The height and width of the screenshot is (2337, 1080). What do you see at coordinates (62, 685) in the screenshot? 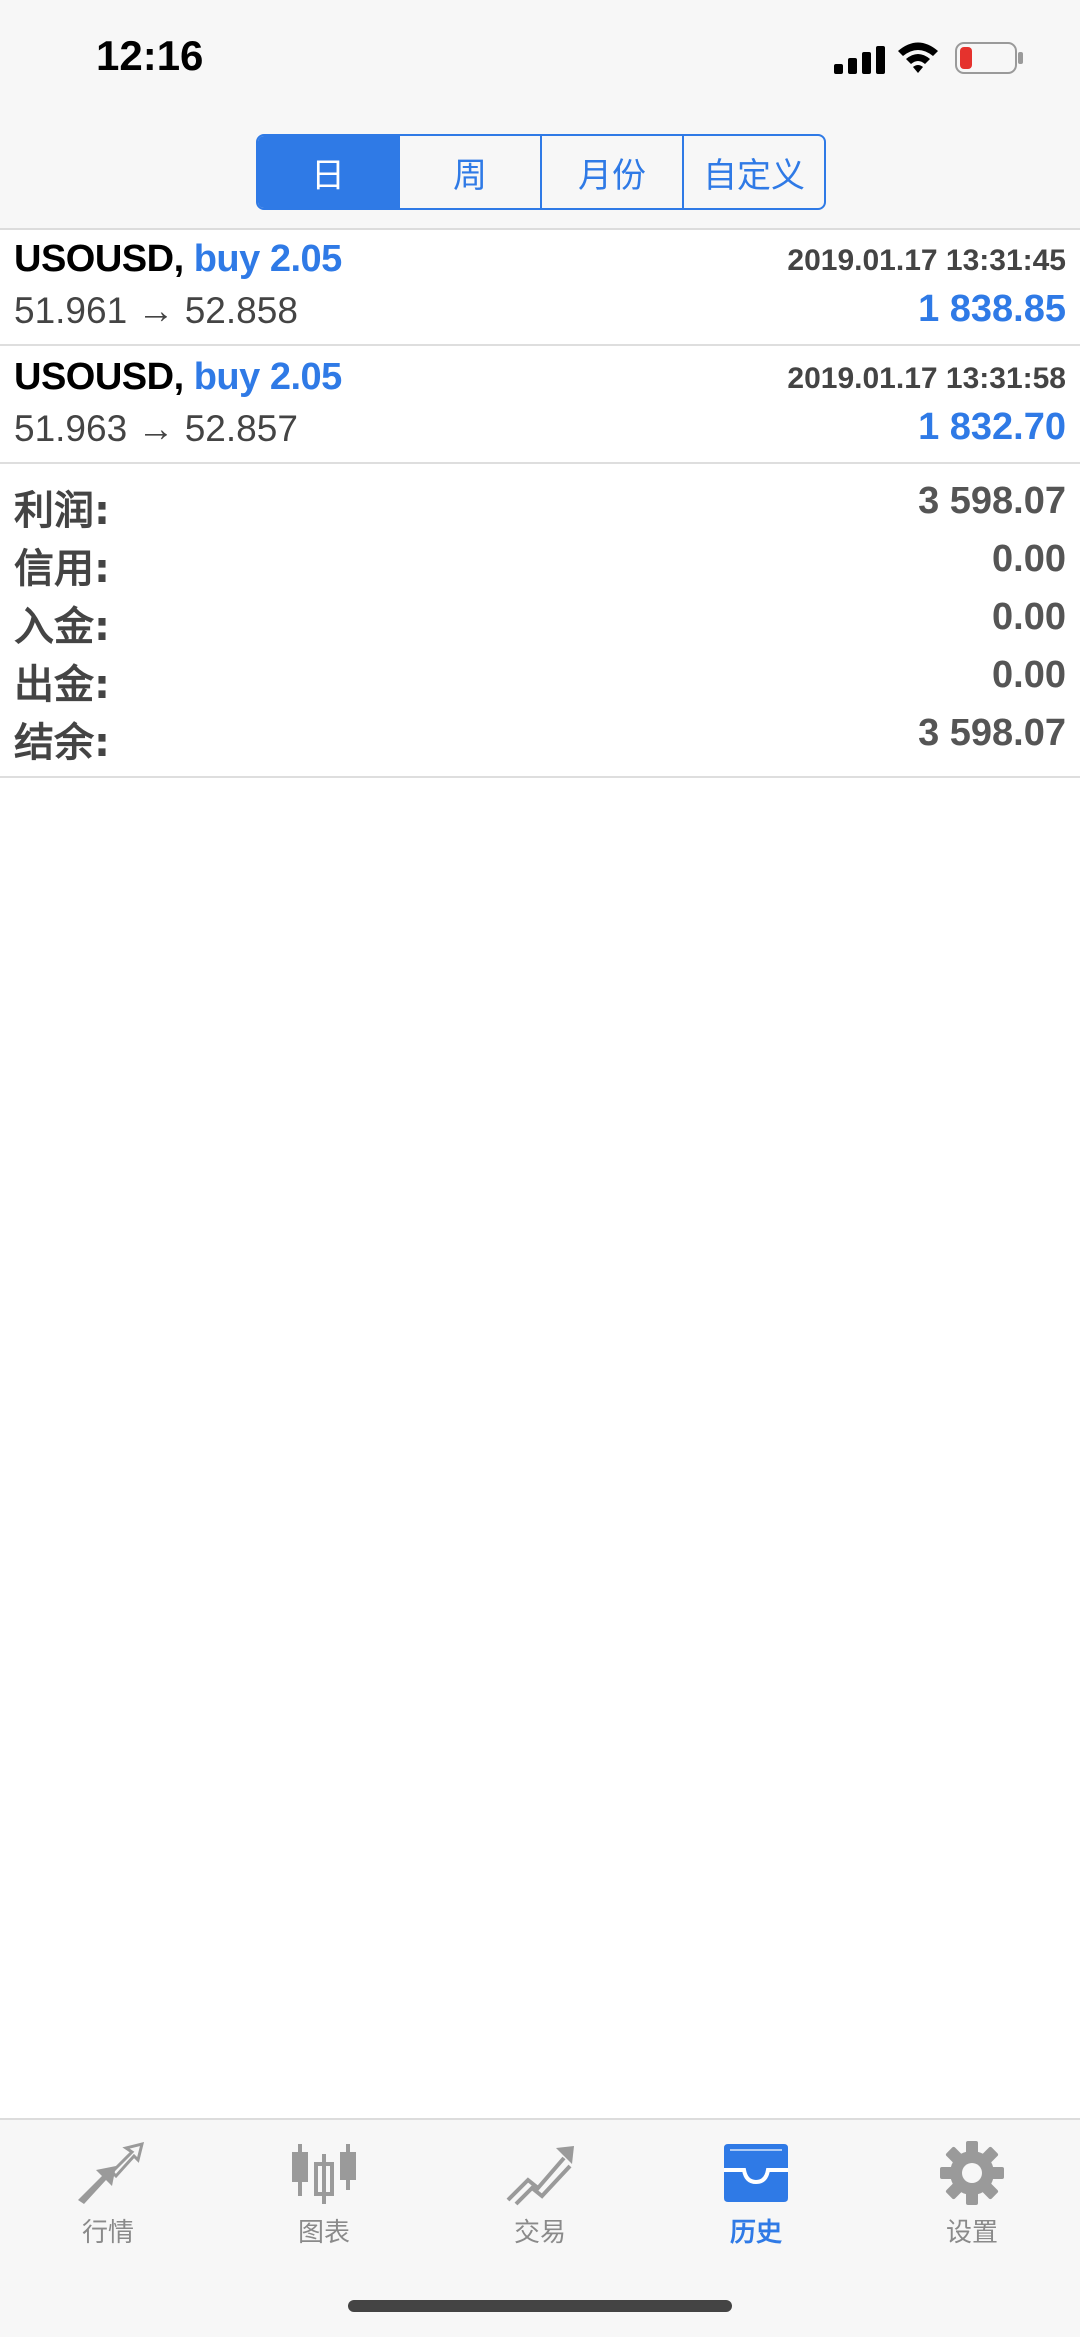
I see `summary-label: 出金:` at bounding box center [62, 685].